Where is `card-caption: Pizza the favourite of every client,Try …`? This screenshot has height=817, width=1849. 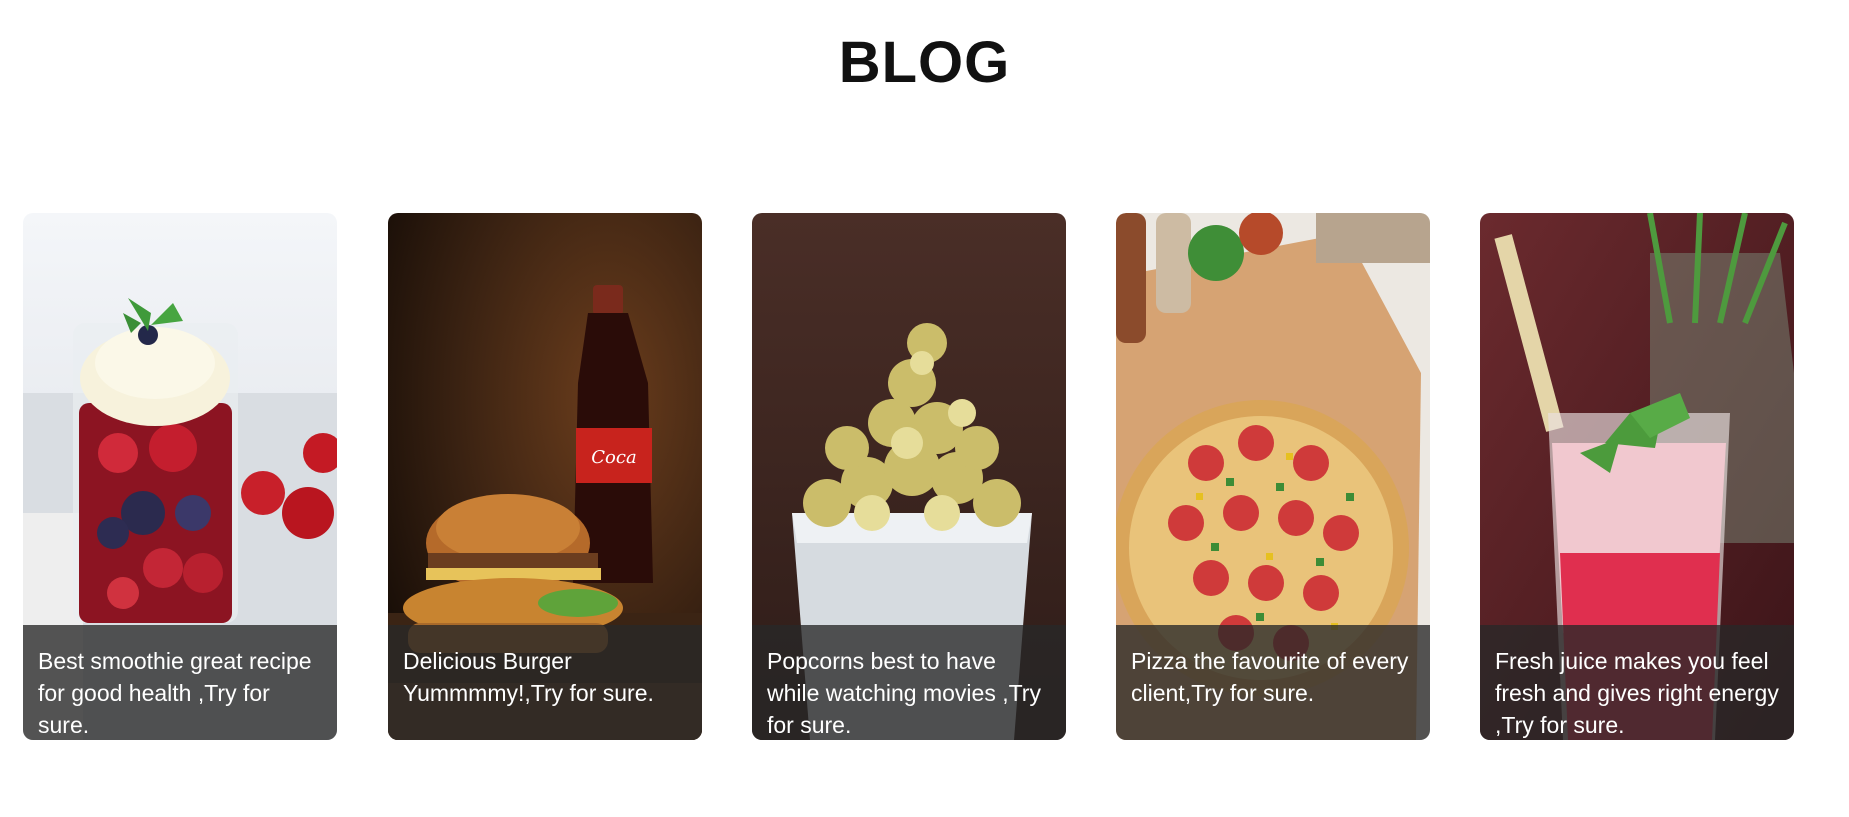
card-caption: Pizza the favourite of every client,Try … is located at coordinates (1273, 682).